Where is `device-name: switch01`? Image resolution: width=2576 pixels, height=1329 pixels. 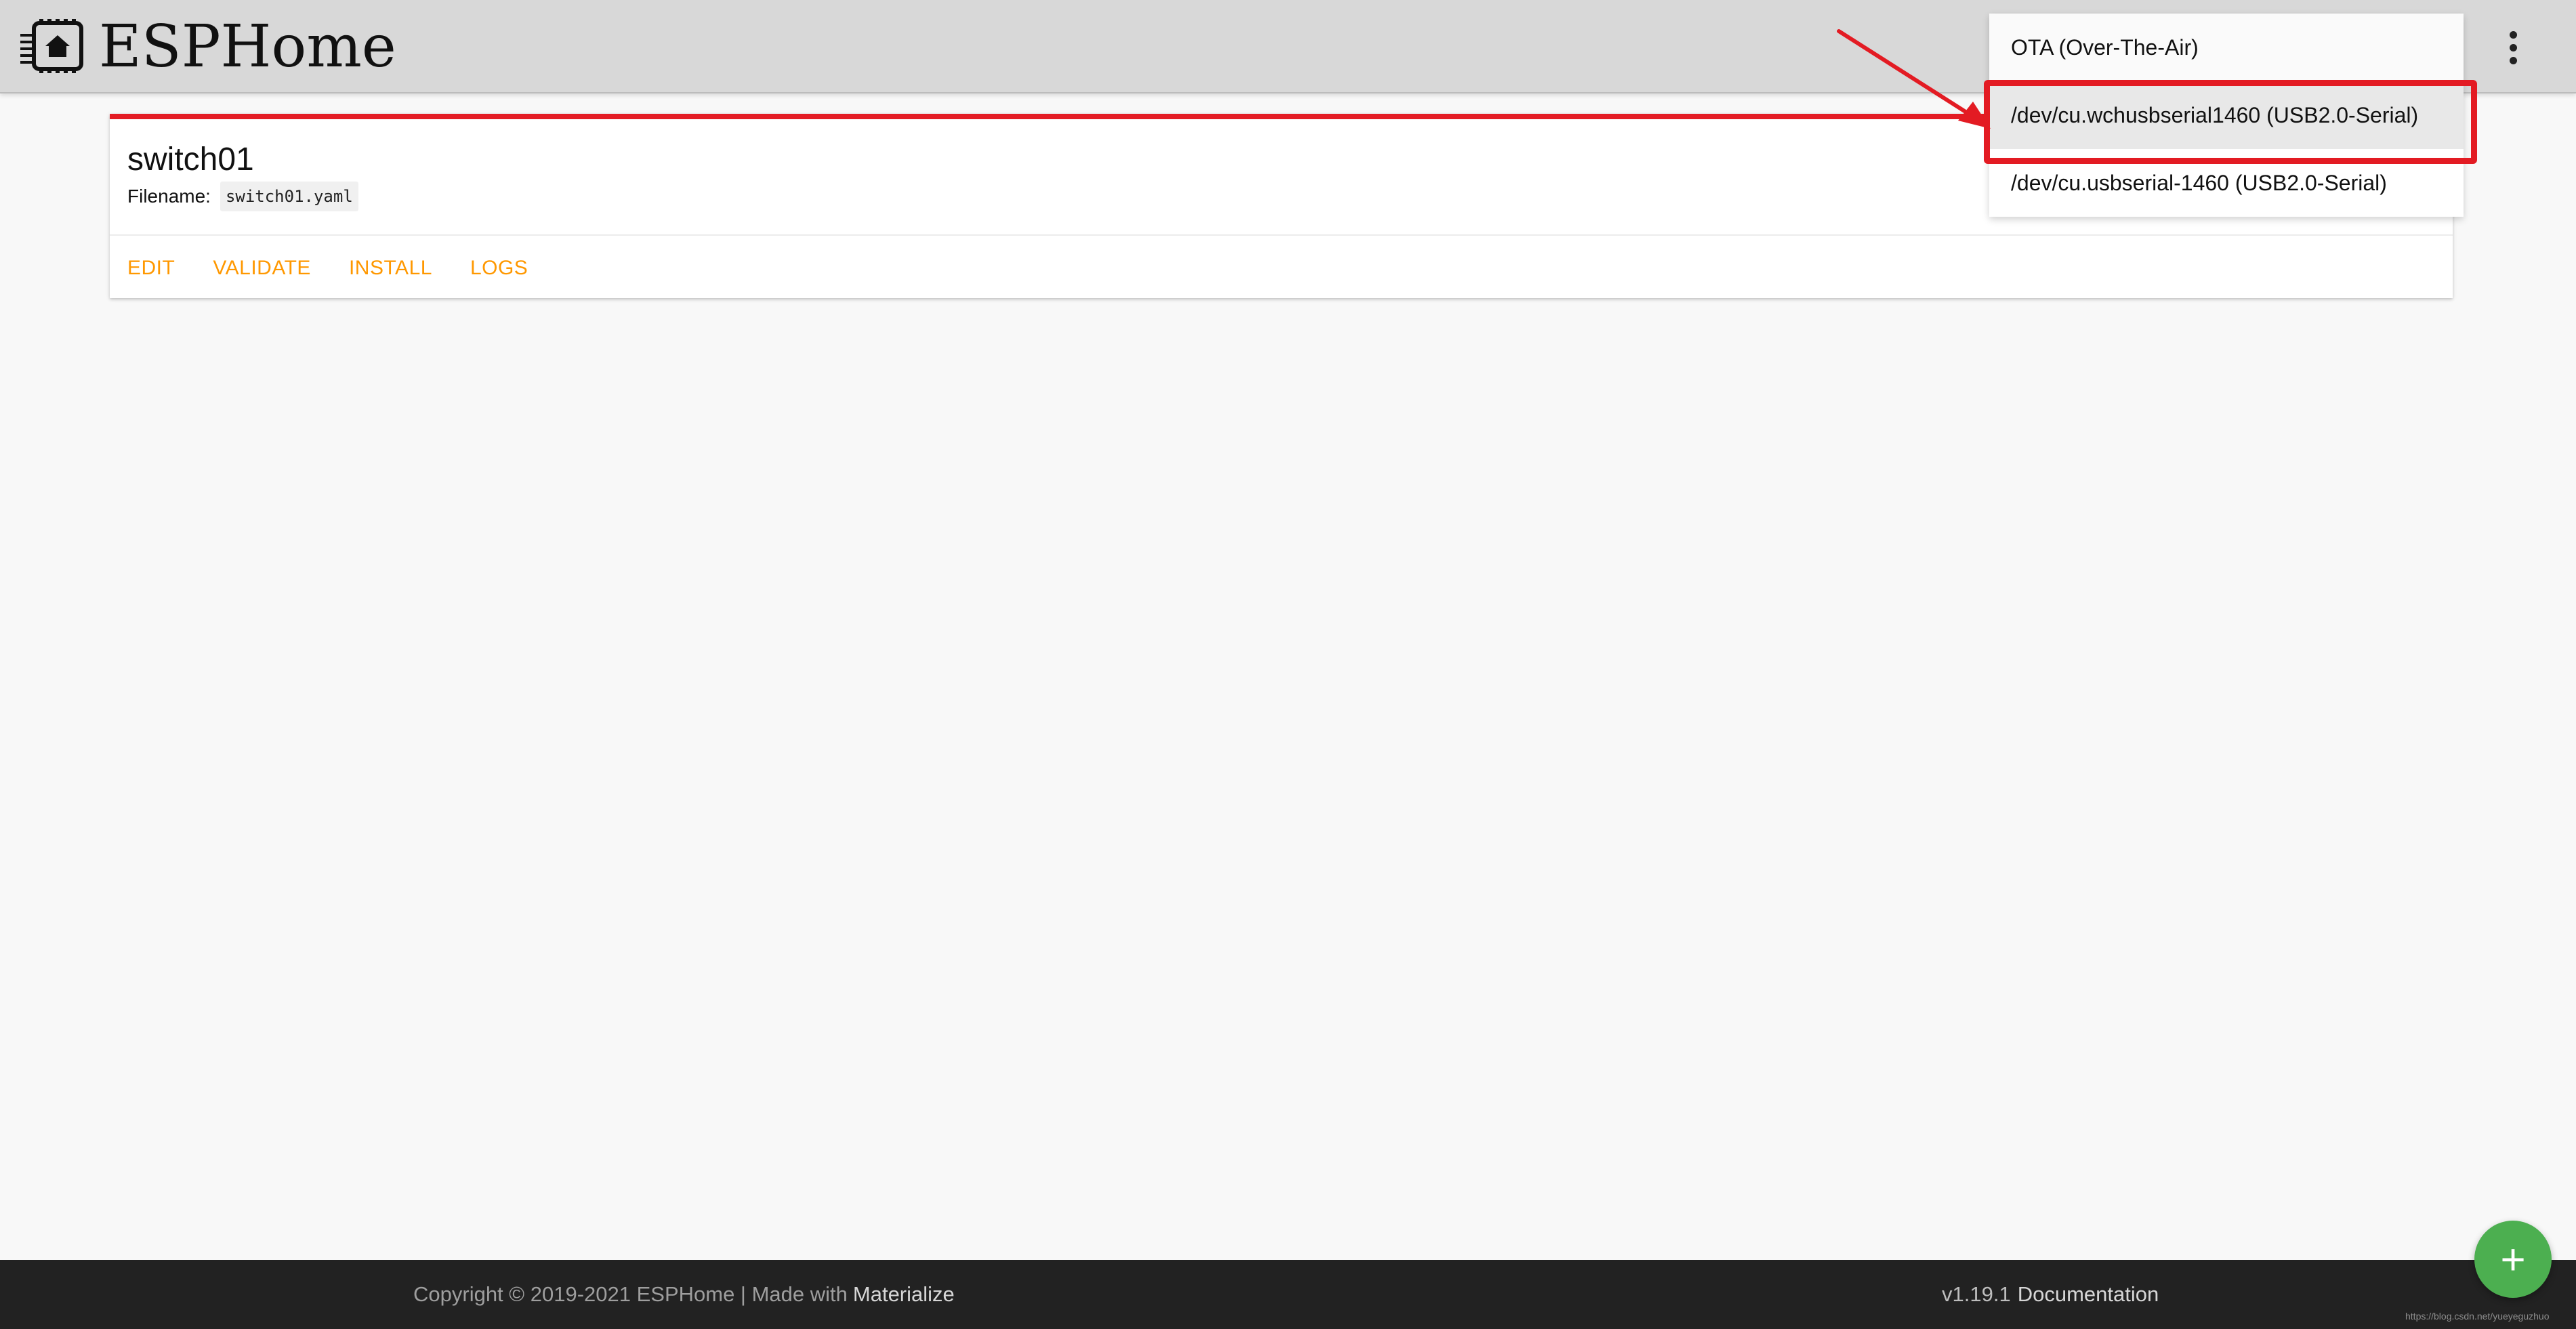
device-name: switch01 is located at coordinates (190, 159).